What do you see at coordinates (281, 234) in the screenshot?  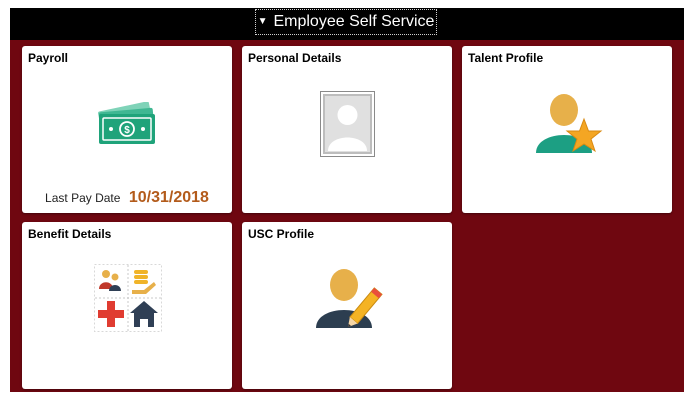 I see `tile-title-usc-profile: USC Profile` at bounding box center [281, 234].